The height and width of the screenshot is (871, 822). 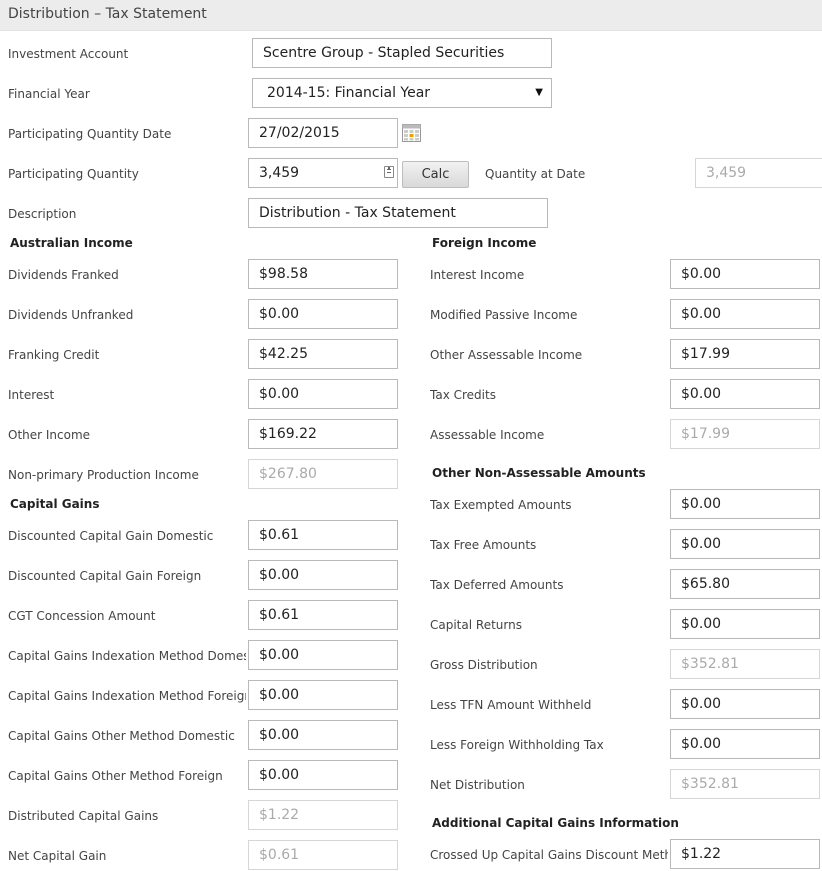 What do you see at coordinates (745, 314) in the screenshot?
I see `modified-passive-income-field: $0.00` at bounding box center [745, 314].